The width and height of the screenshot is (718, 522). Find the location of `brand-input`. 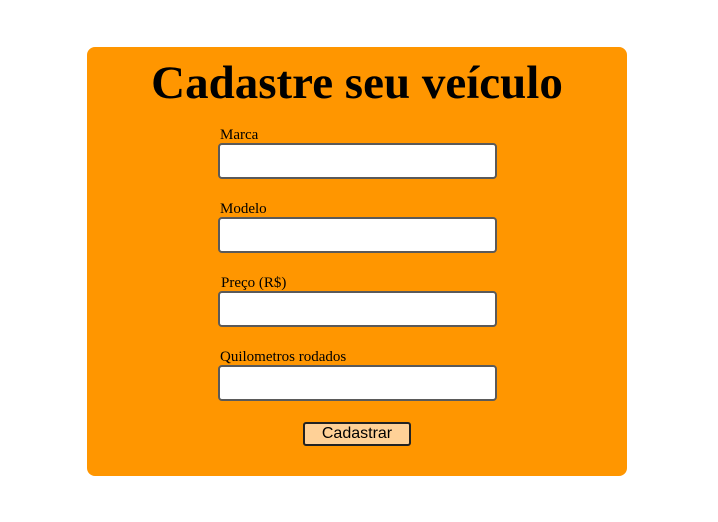

brand-input is located at coordinates (357, 161).